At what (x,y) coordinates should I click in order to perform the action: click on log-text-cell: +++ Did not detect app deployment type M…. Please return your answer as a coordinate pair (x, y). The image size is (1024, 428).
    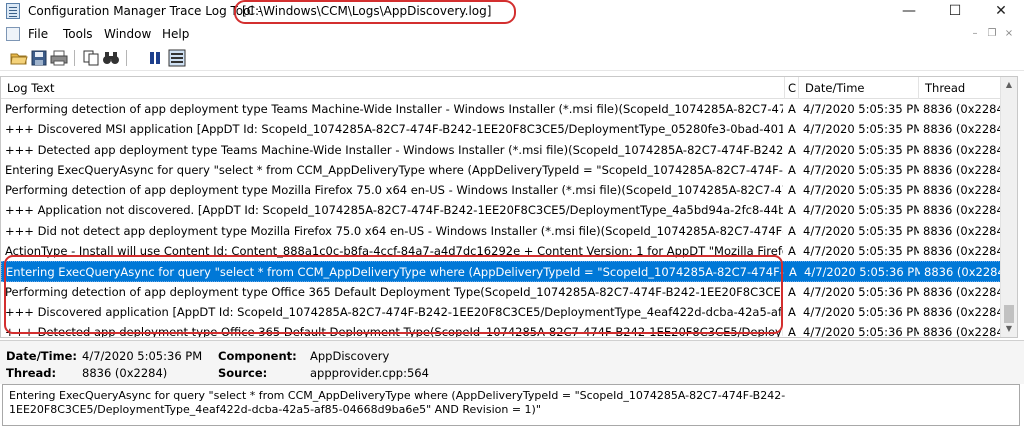
    Looking at the image, I should click on (394, 230).